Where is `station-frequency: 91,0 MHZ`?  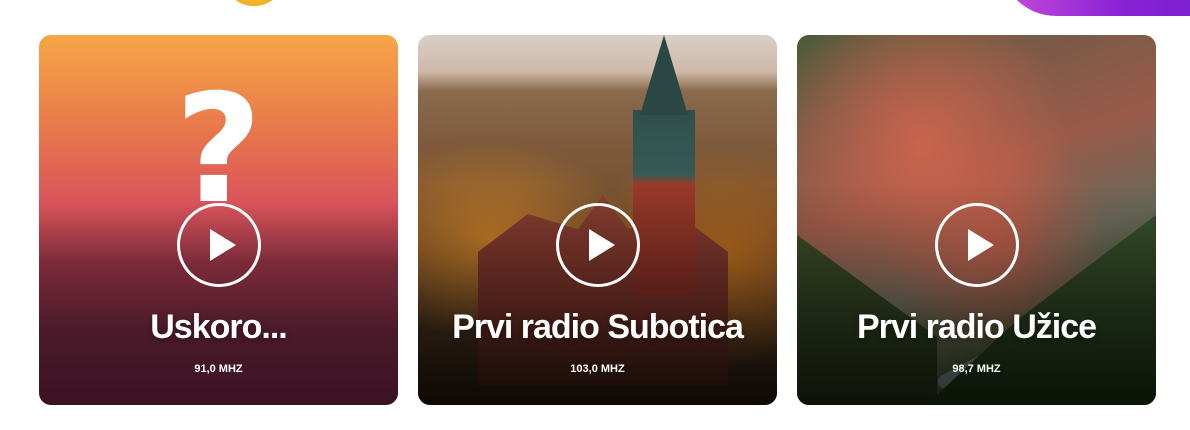 station-frequency: 91,0 MHZ is located at coordinates (218, 369).